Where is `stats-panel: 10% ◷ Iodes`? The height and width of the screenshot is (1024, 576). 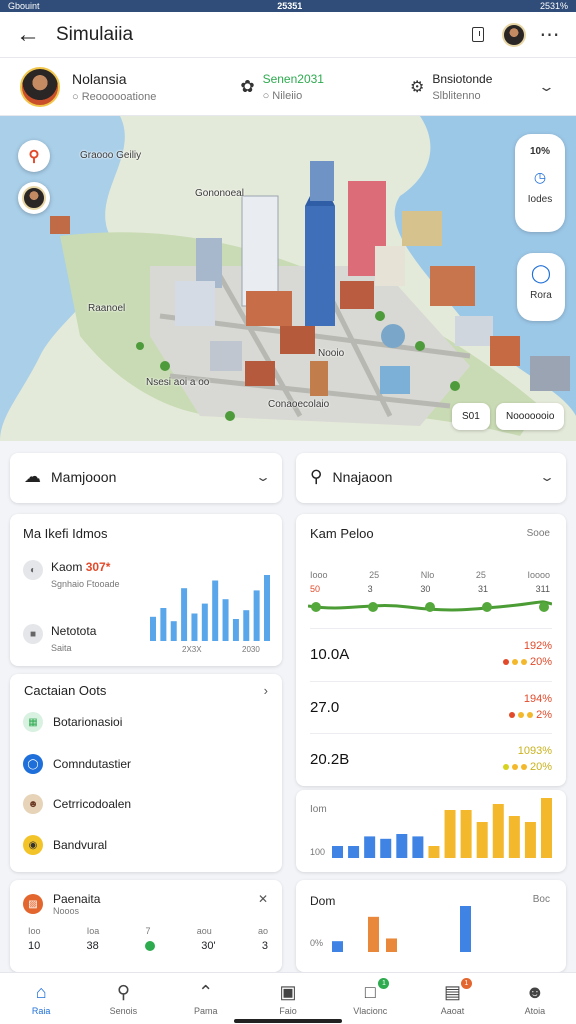 stats-panel: 10% ◷ Iodes is located at coordinates (540, 183).